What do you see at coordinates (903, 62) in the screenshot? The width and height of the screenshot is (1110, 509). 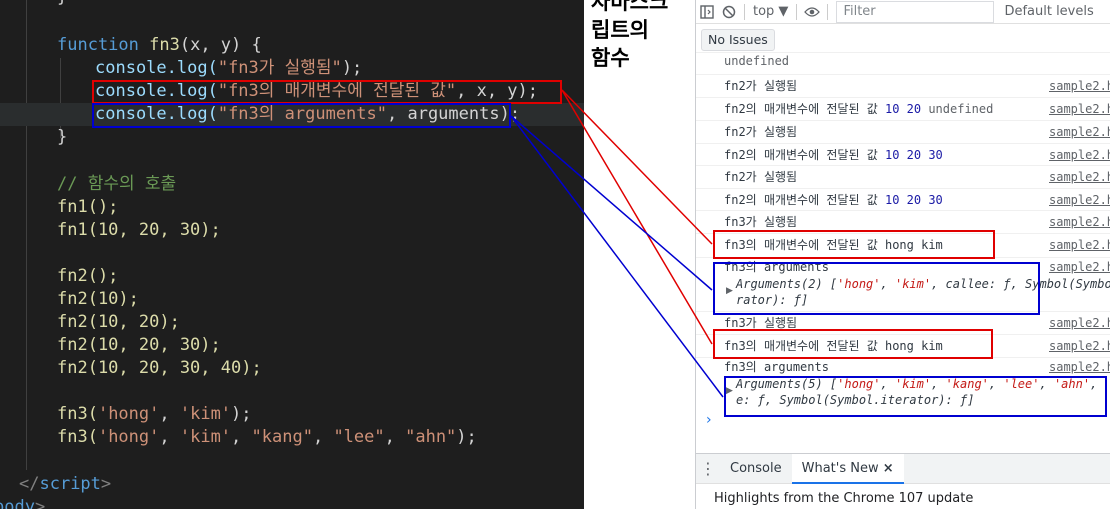 I see `console-row: undefined` at bounding box center [903, 62].